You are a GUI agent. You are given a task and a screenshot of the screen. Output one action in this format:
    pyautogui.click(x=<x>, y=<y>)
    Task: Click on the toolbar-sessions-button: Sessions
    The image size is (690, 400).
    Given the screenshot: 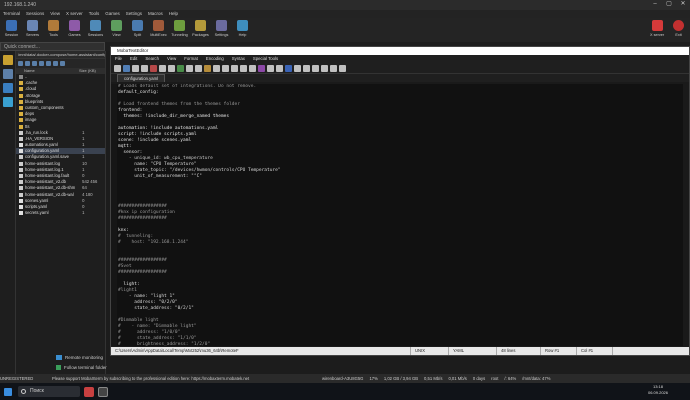 What is the action you would take?
    pyautogui.click(x=95, y=30)
    